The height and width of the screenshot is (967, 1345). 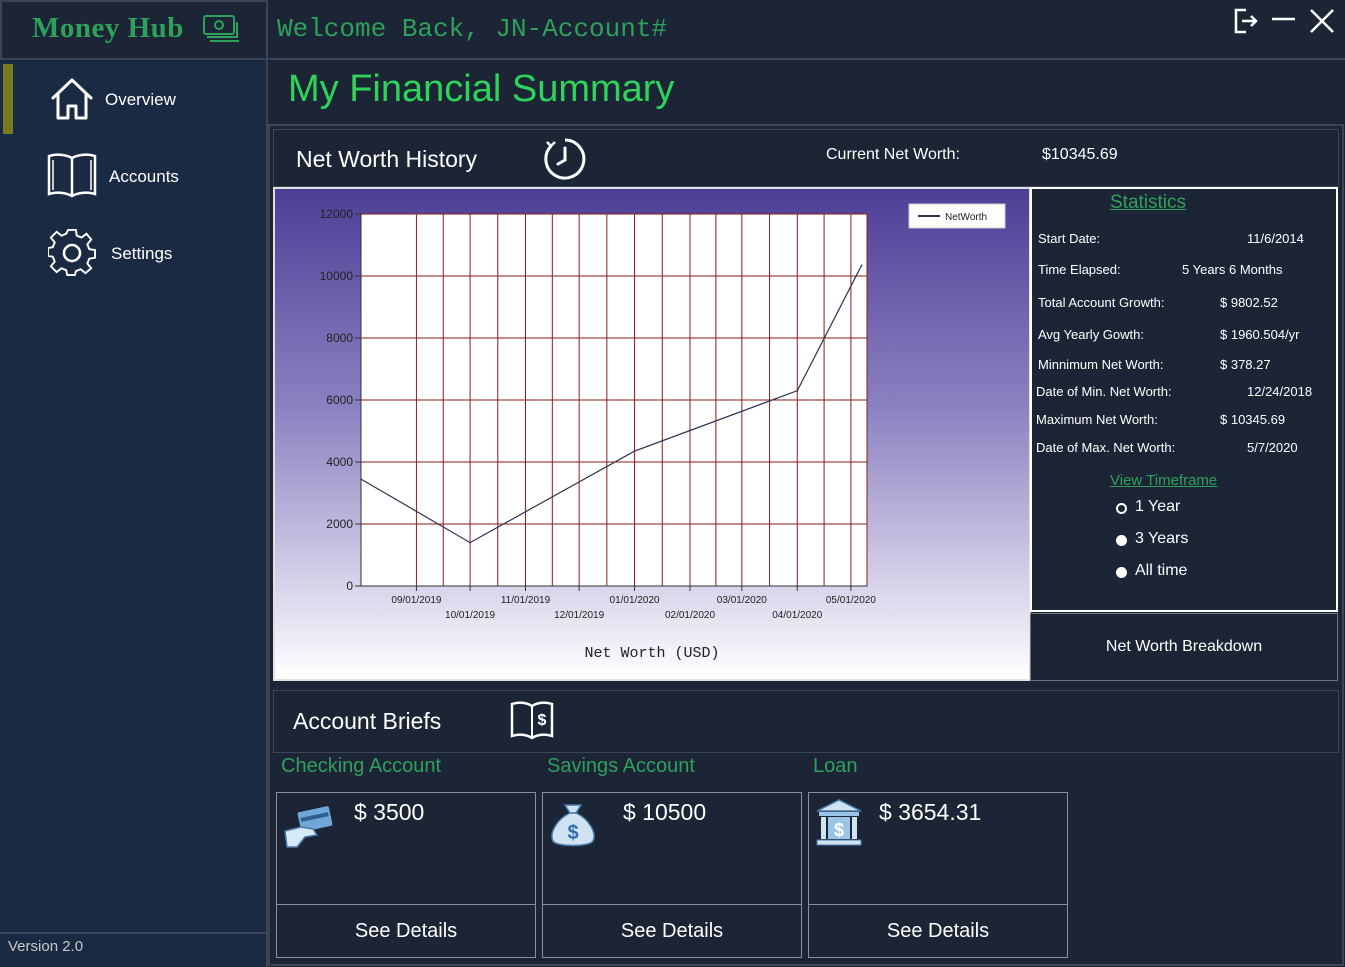 I want to click on timeframe-radio-3-years: 3 Years, so click(x=1176, y=542).